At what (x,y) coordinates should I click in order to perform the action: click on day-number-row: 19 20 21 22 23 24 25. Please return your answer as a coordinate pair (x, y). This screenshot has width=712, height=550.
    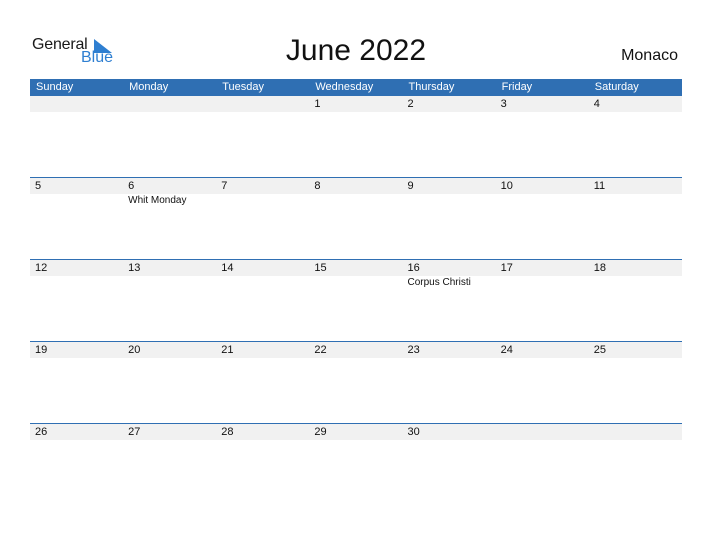
    Looking at the image, I should click on (356, 350).